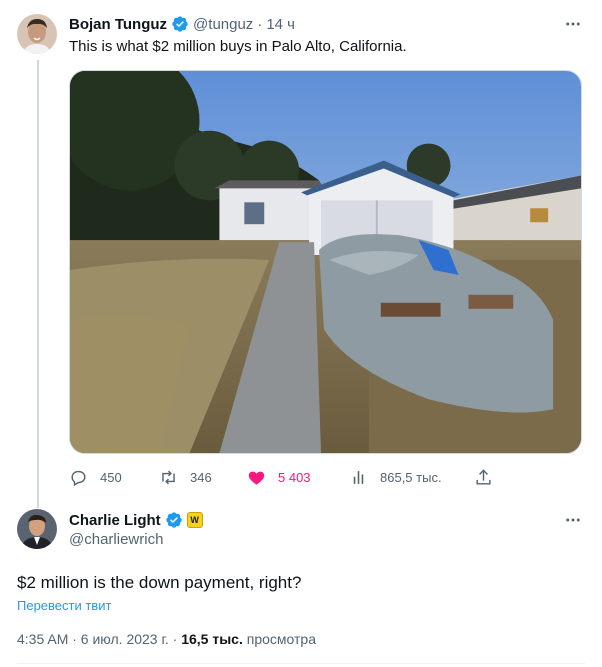  What do you see at coordinates (212, 639) in the screenshot?
I see `reply-views-count: 16,5 тыс.` at bounding box center [212, 639].